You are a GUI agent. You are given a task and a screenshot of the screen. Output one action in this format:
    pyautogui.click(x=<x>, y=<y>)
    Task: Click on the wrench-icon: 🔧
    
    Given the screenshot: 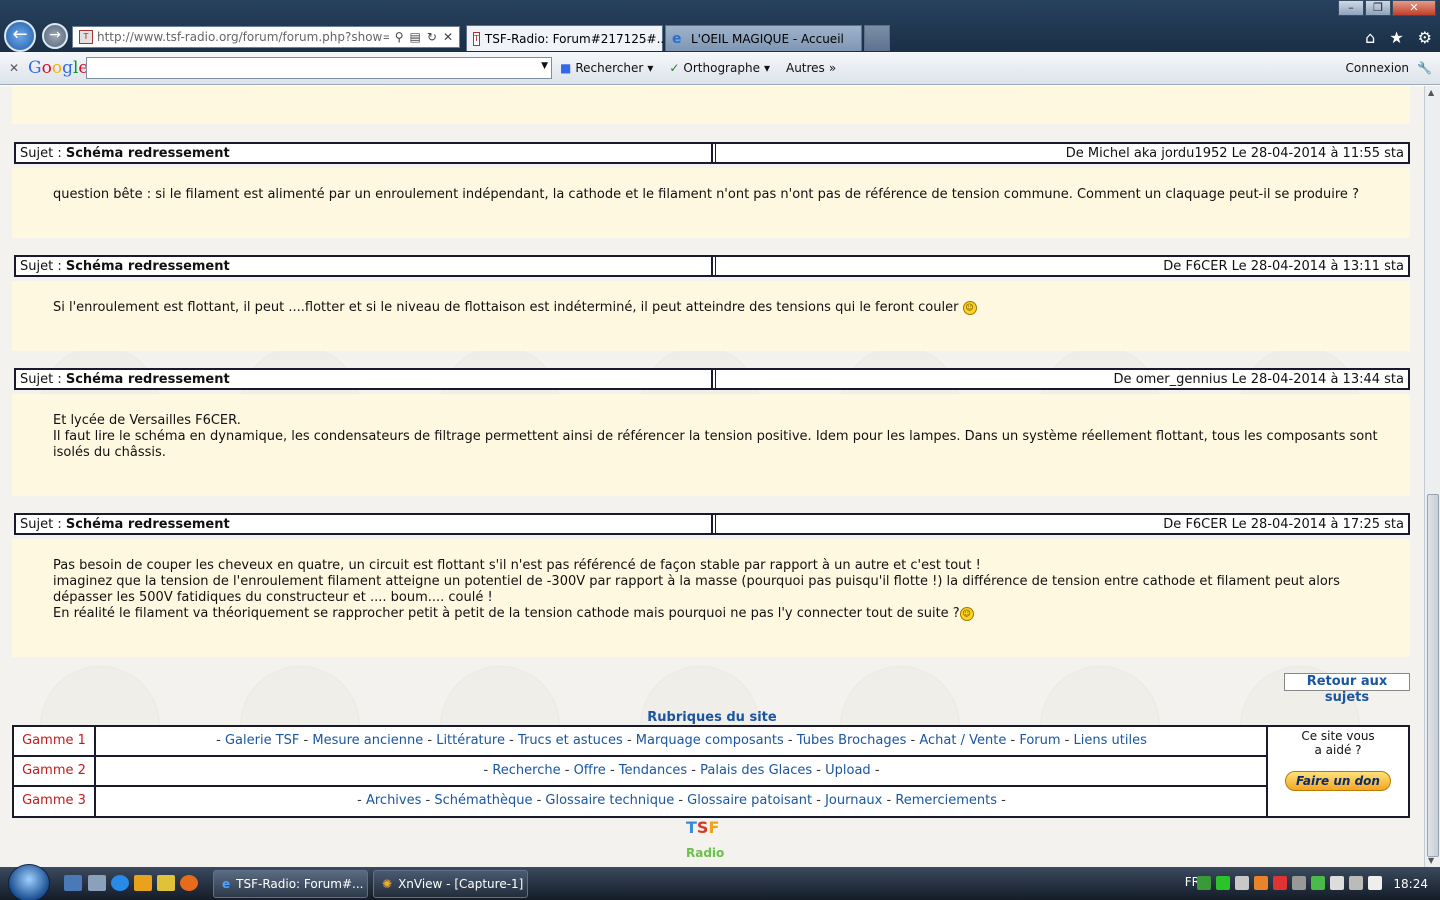 What is the action you would take?
    pyautogui.click(x=1424, y=68)
    